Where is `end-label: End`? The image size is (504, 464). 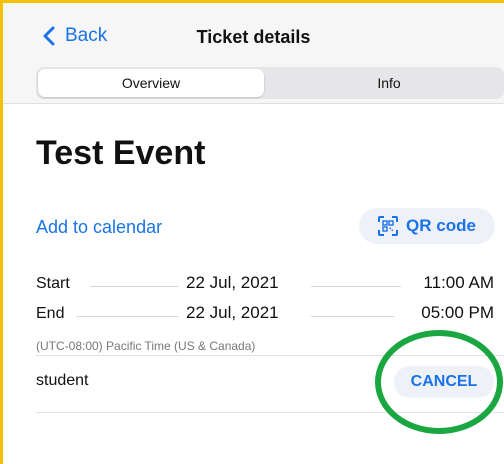
end-label: End is located at coordinates (50, 313).